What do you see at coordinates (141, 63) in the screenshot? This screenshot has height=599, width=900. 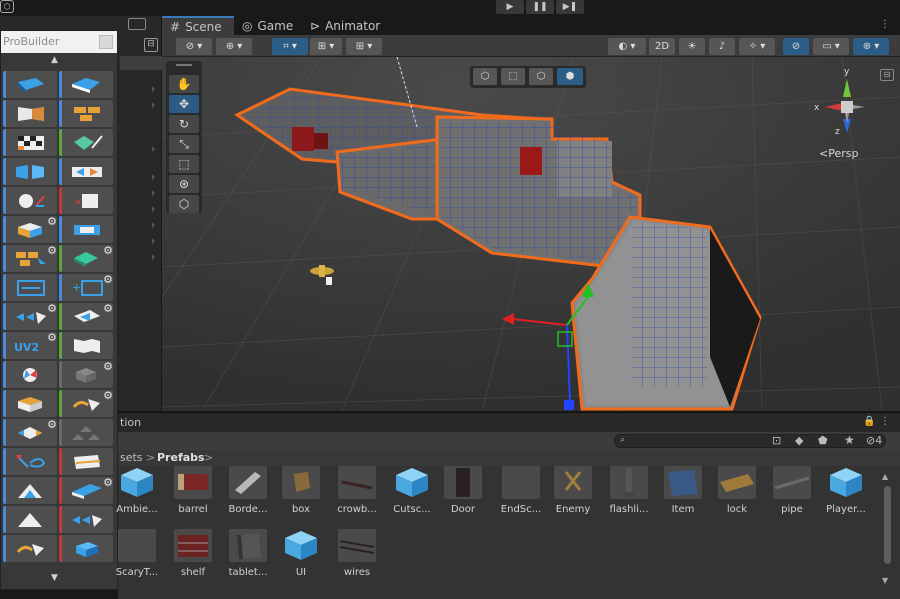 I see `hierarchy-search` at bounding box center [141, 63].